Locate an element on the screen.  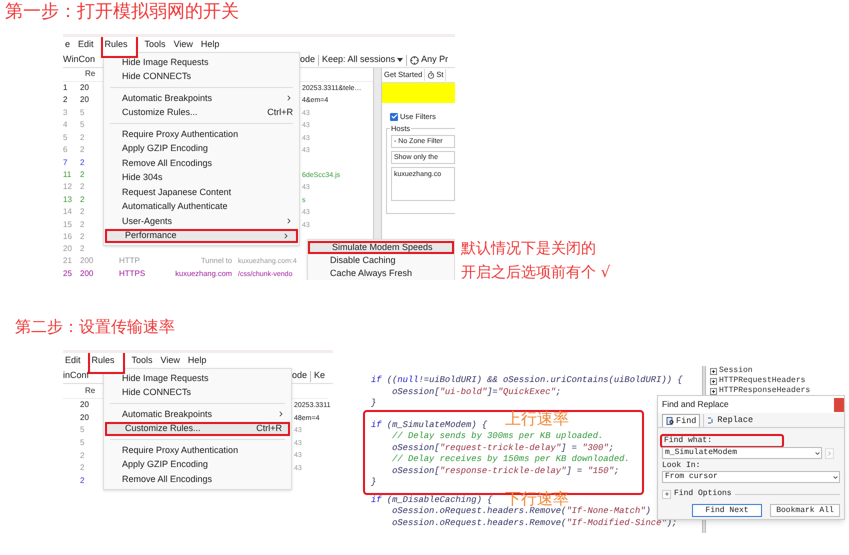
menu-item: Simulate Modem Speeds is located at coordinates (381, 247).